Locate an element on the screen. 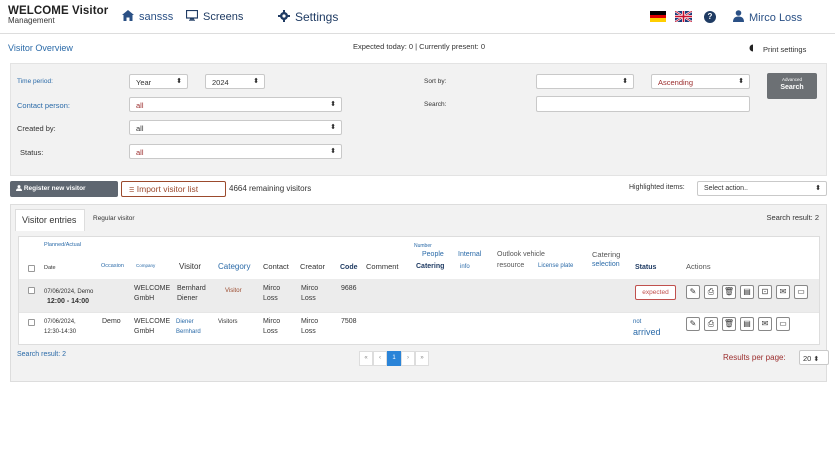 The image size is (835, 471). created-by-value: all is located at coordinates (140, 128).